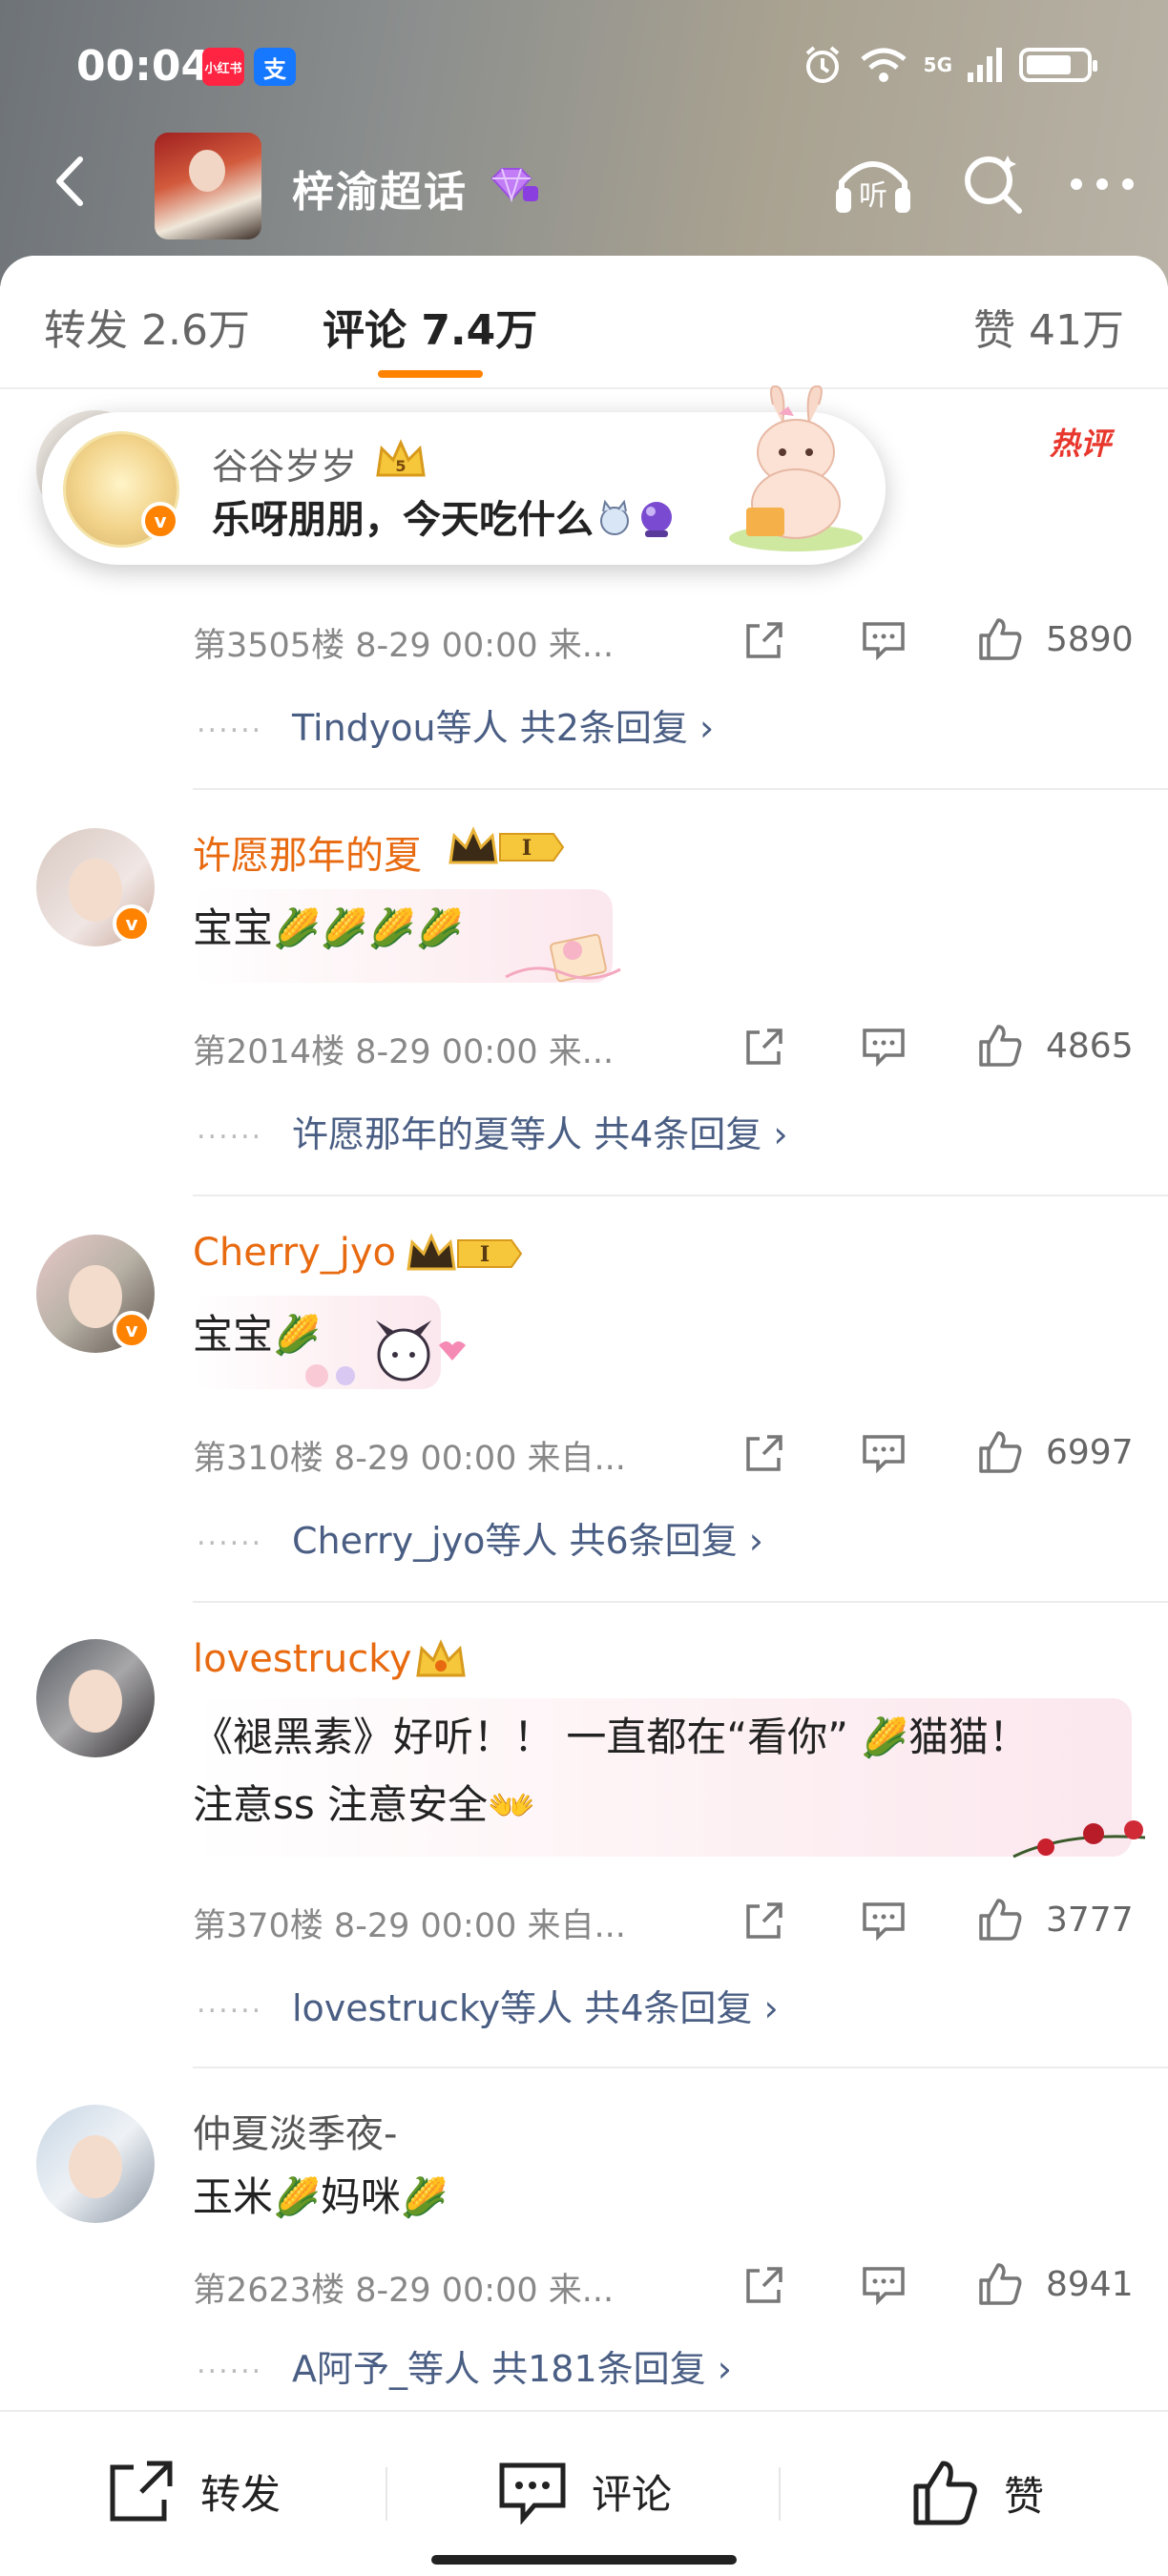  I want to click on listen-headphones-icon: 听, so click(873, 184).